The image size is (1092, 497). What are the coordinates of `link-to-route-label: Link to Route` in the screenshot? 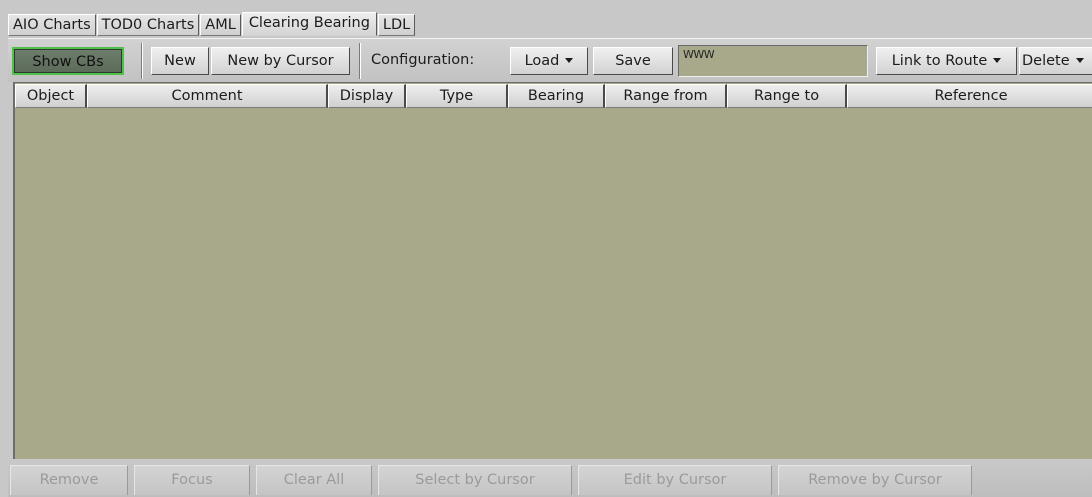 It's located at (939, 61).